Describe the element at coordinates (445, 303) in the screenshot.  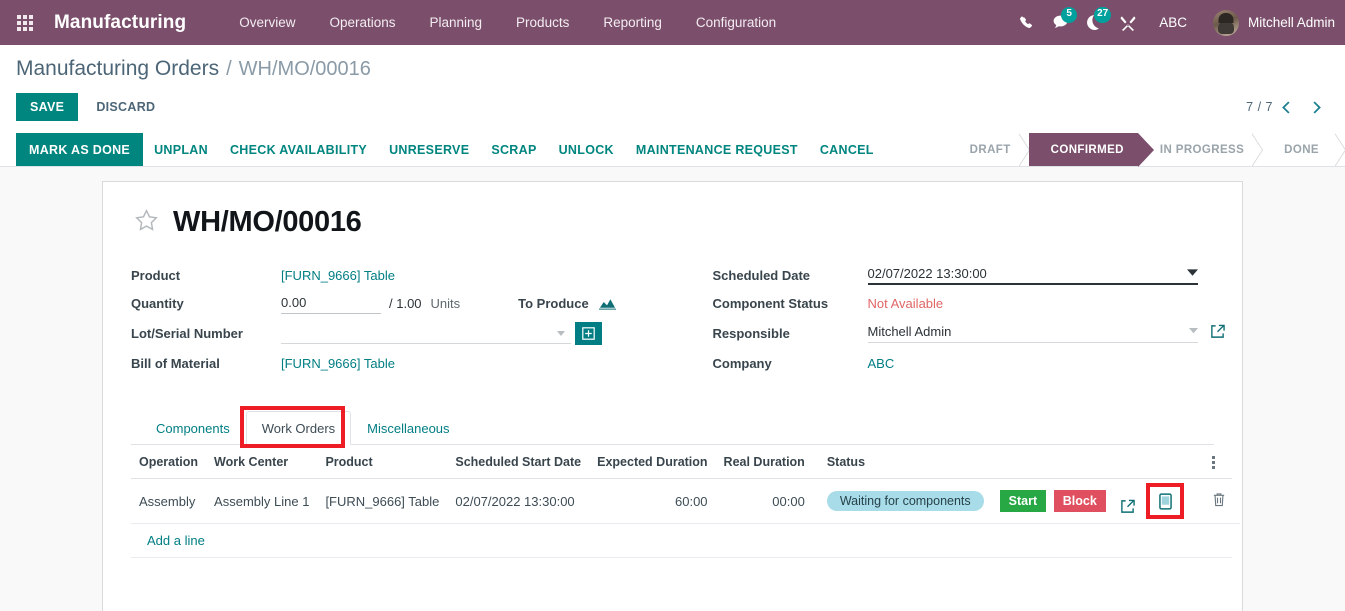
I see `quantity-uom: Units` at that location.